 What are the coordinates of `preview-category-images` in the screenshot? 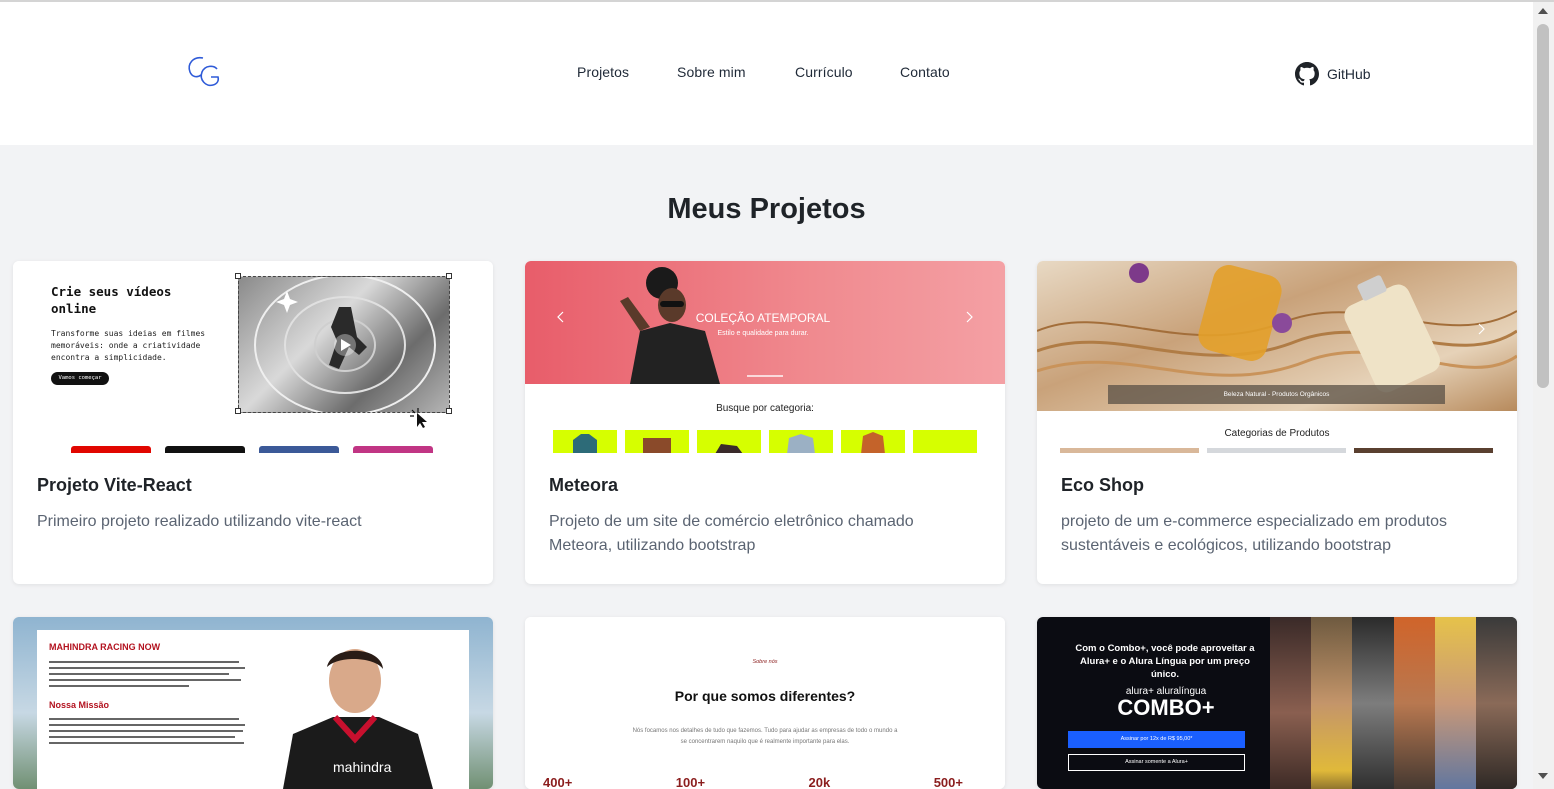 It's located at (1276, 450).